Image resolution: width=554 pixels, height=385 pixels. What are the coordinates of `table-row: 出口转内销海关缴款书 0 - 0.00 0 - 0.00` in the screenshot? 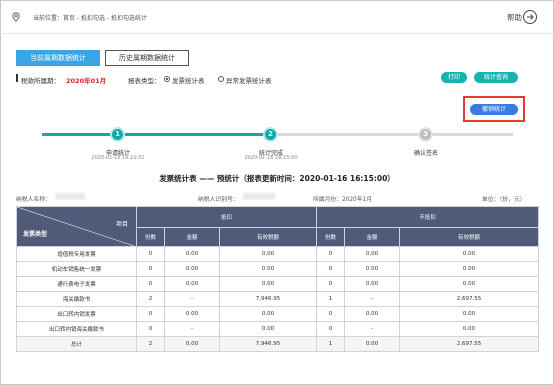 It's located at (278, 329).